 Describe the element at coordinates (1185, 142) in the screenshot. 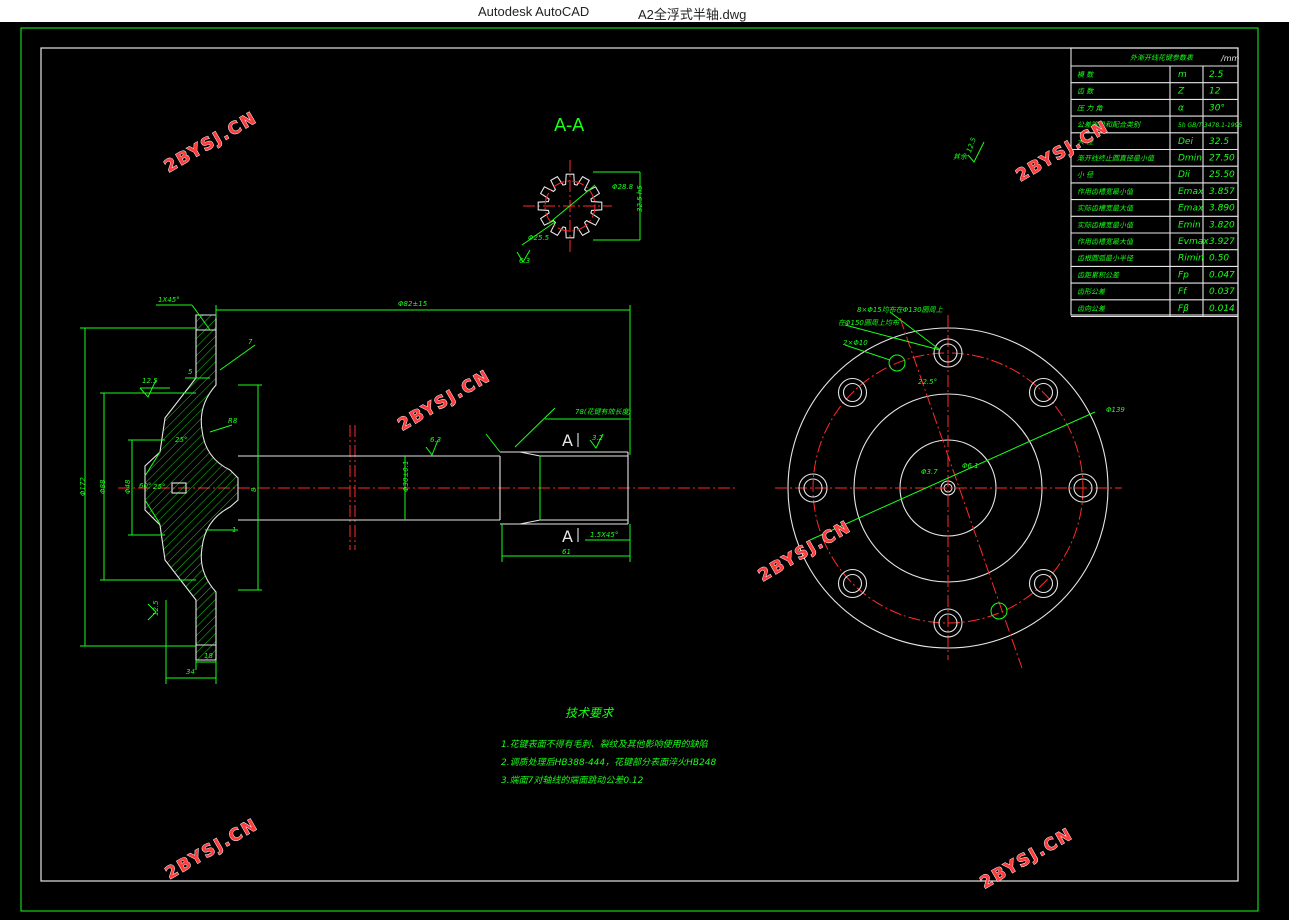

I see `table-row-symbol: Dei` at that location.